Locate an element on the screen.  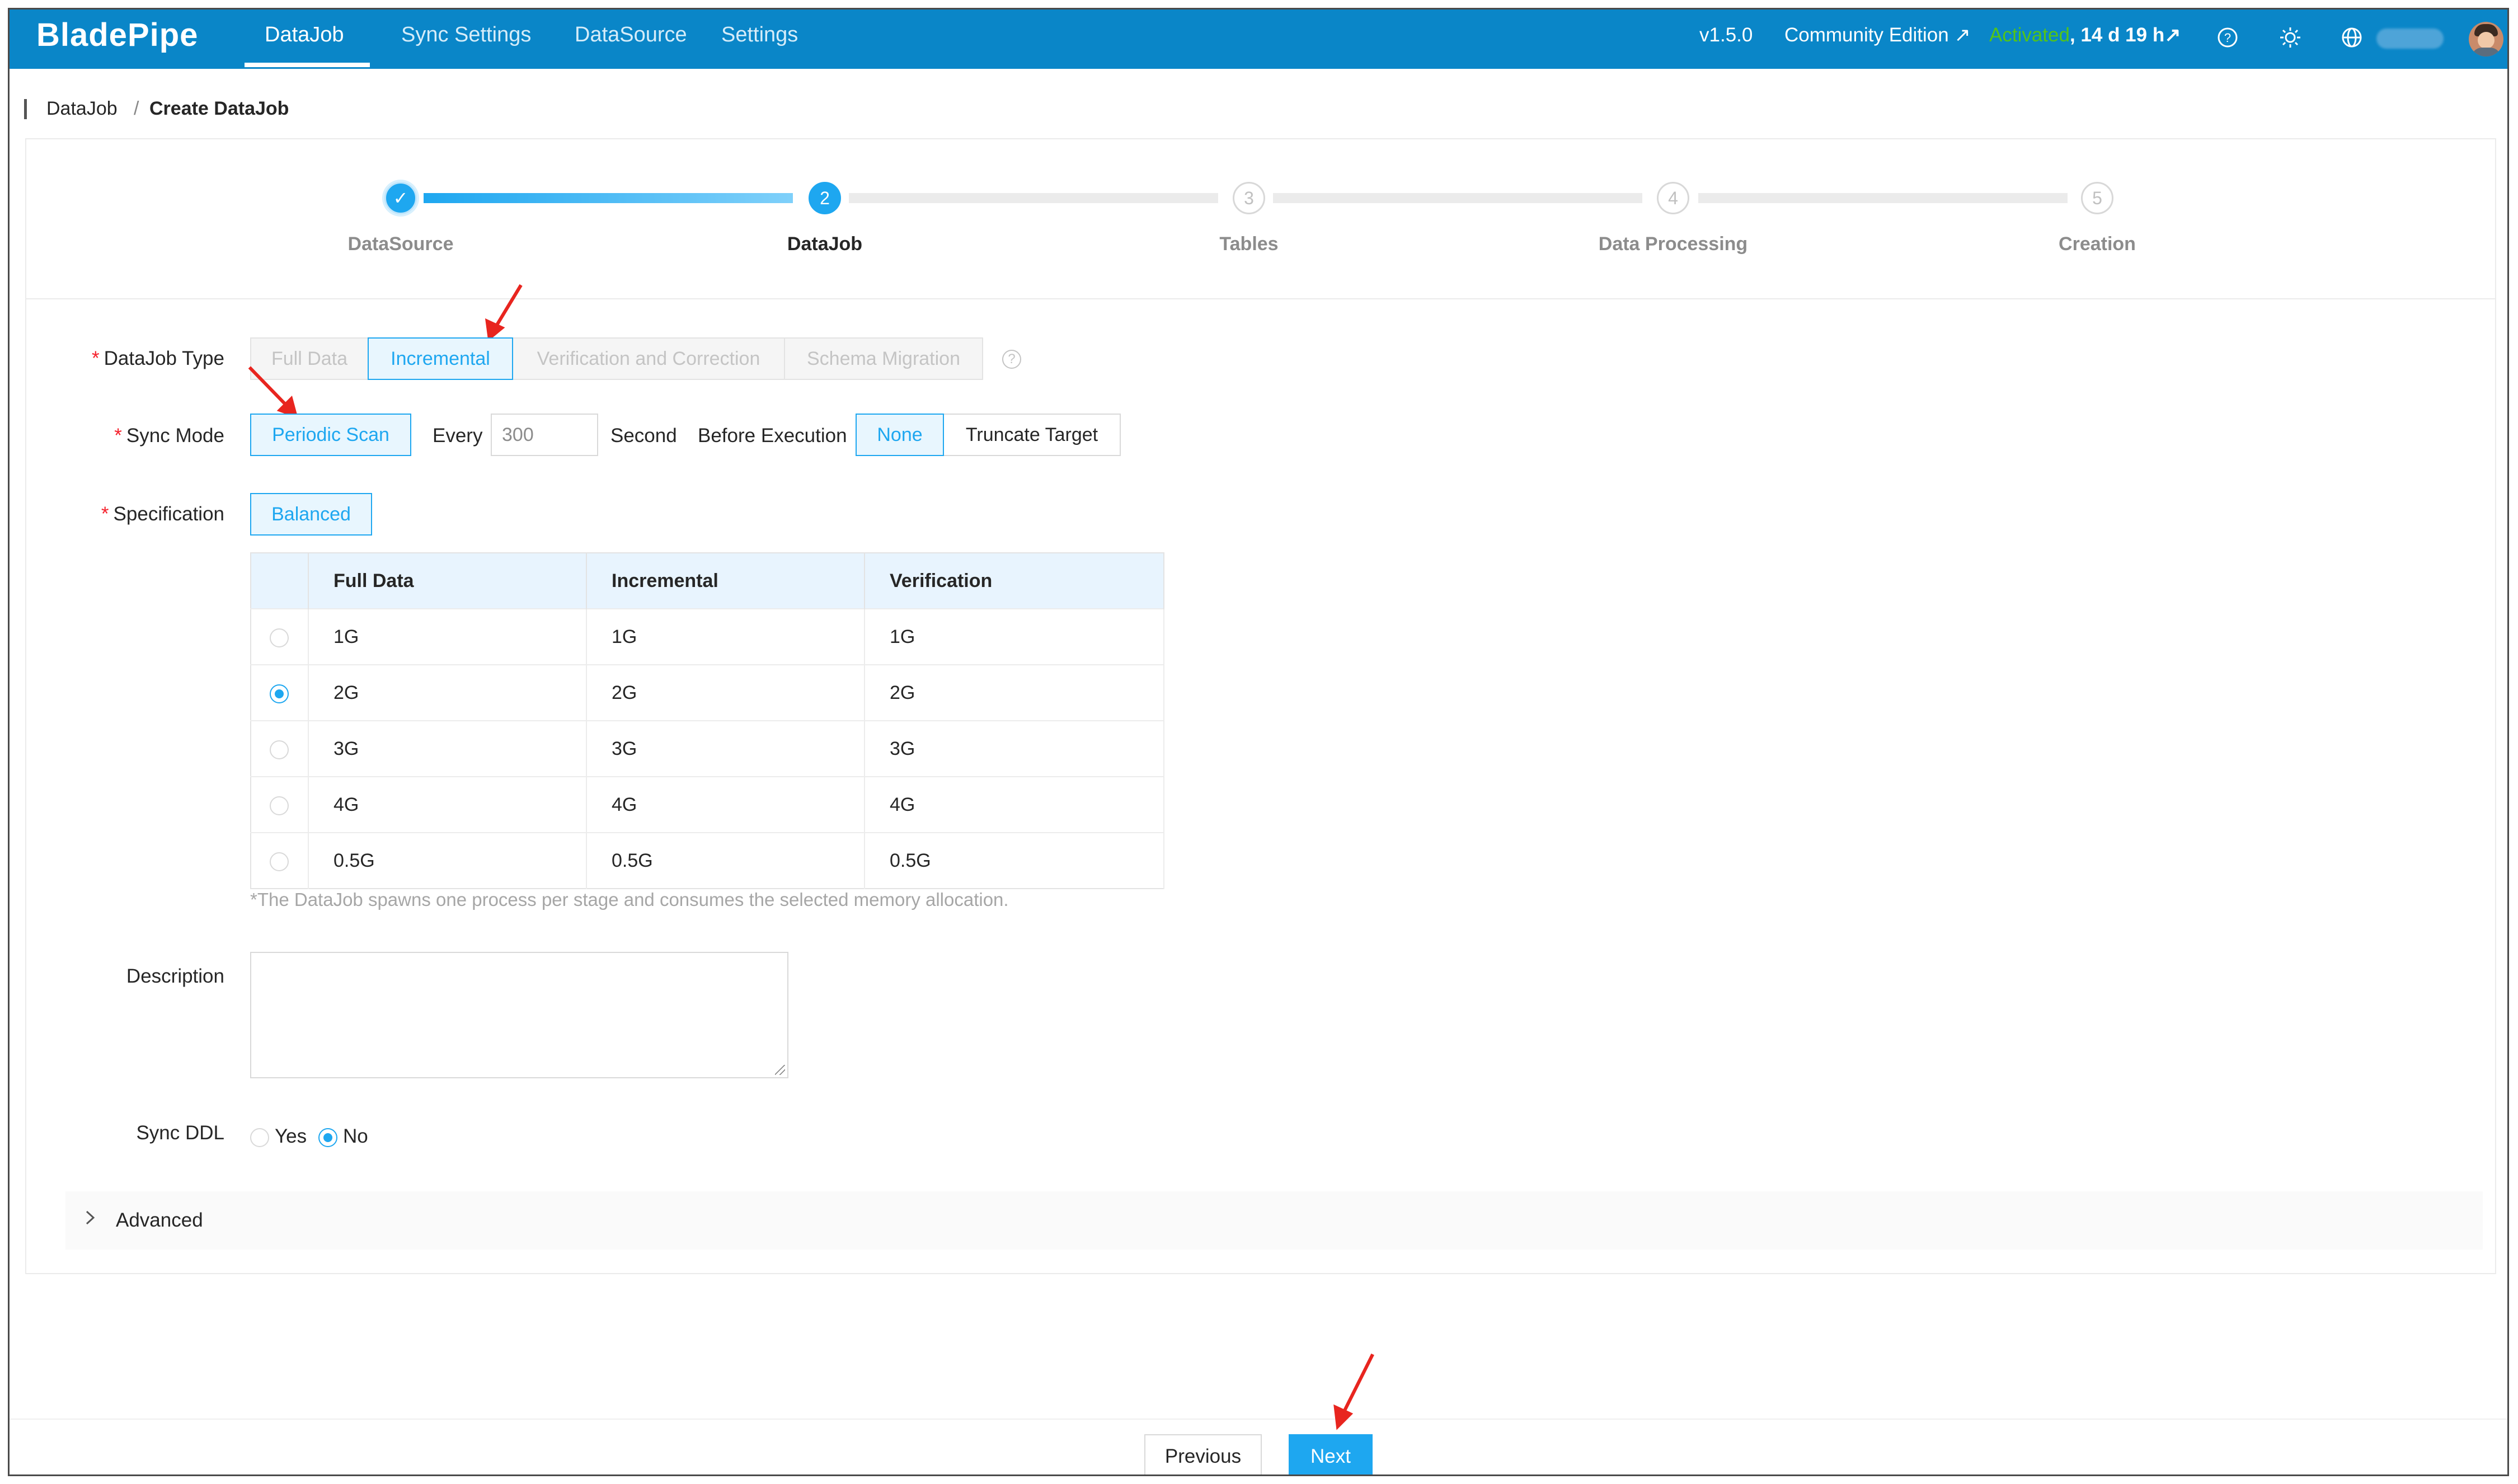
username-blurred is located at coordinates (2410, 39).